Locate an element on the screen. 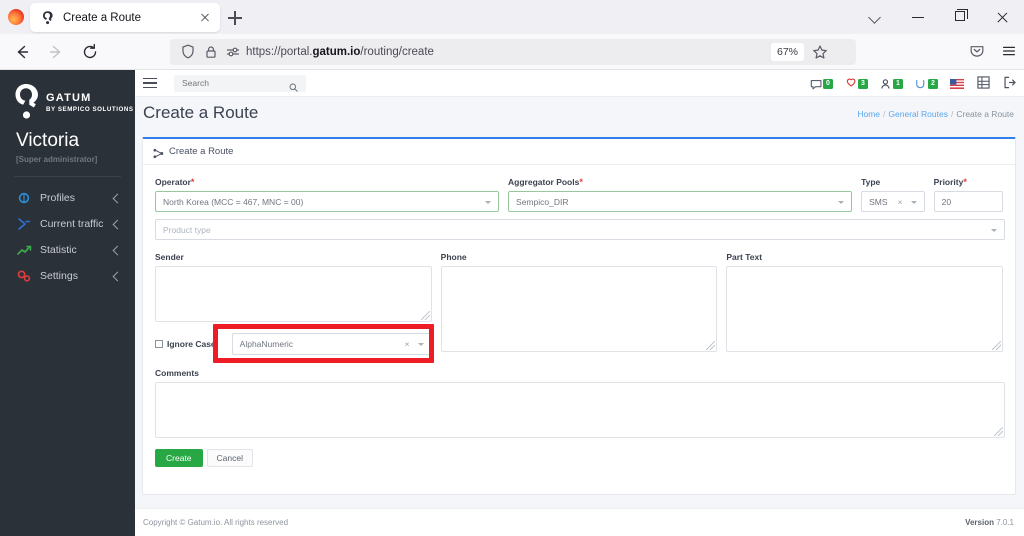 Image resolution: width=1024 pixels, height=536 pixels. lock-icon is located at coordinates (211, 51).